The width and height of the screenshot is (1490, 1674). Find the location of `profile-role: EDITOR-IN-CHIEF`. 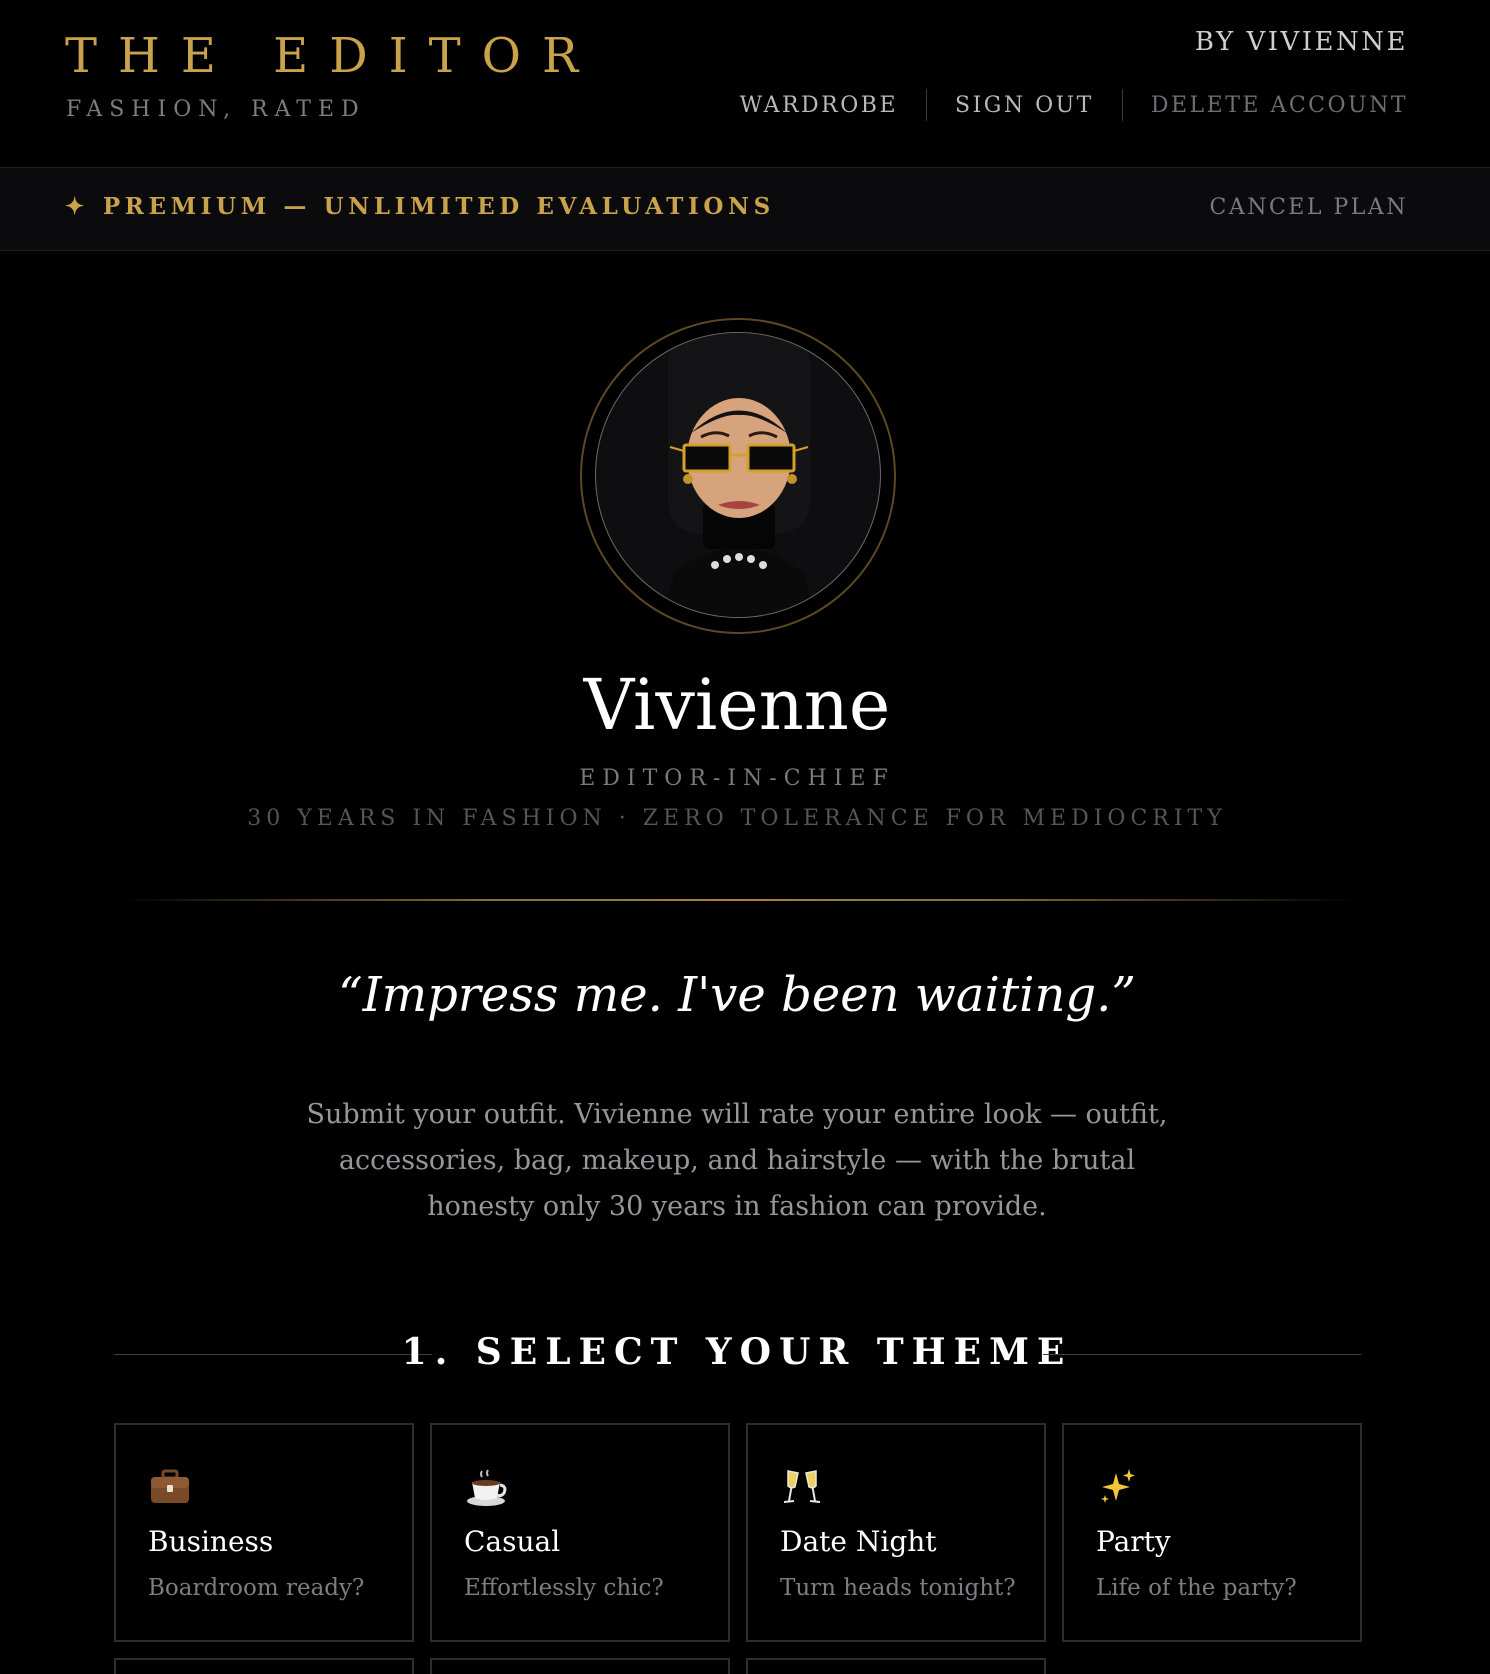

profile-role: EDITOR-IN-CHIEF is located at coordinates (737, 778).